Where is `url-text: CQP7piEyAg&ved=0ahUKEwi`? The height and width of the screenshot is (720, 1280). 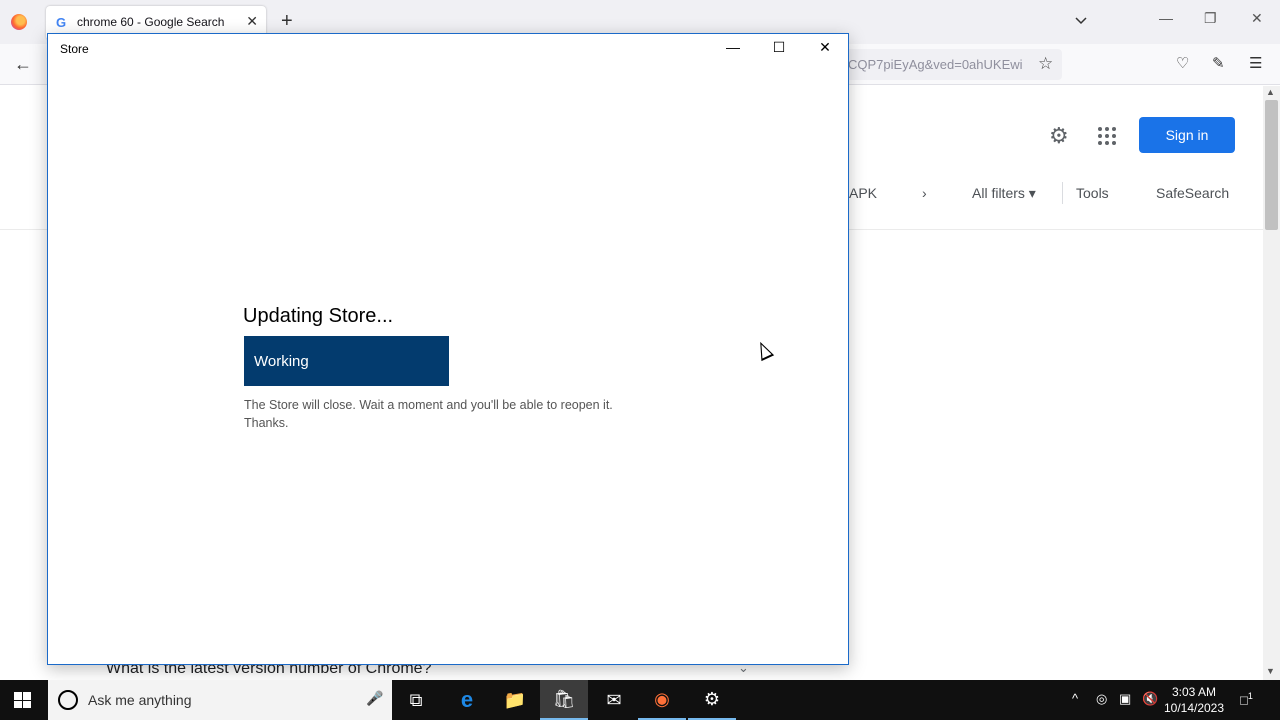 url-text: CQP7piEyAg&ved=0ahUKEwi is located at coordinates (938, 64).